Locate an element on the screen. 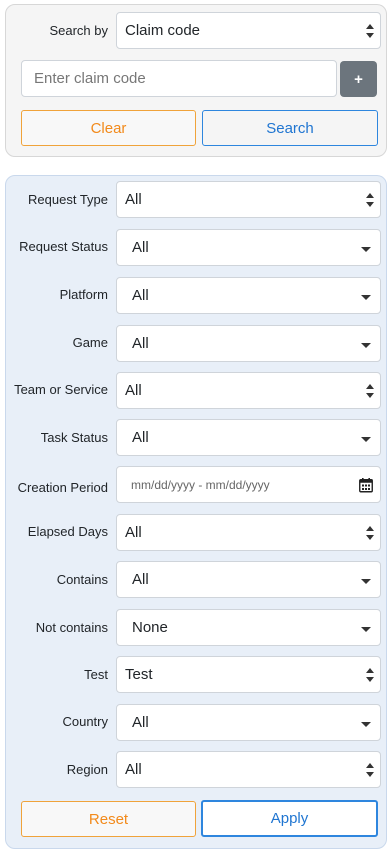 The height and width of the screenshot is (853, 392). team-or-service-select: All is located at coordinates (248, 390).